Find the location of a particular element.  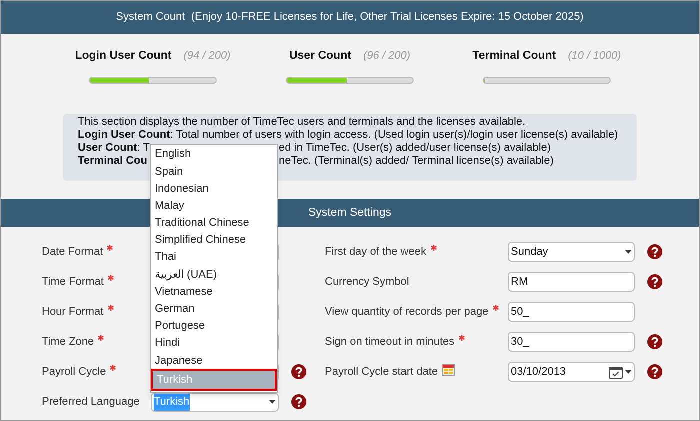

info-text: neTec. (Terminal(s) added/ Terminal license(s) available) is located at coordinates (416, 161).